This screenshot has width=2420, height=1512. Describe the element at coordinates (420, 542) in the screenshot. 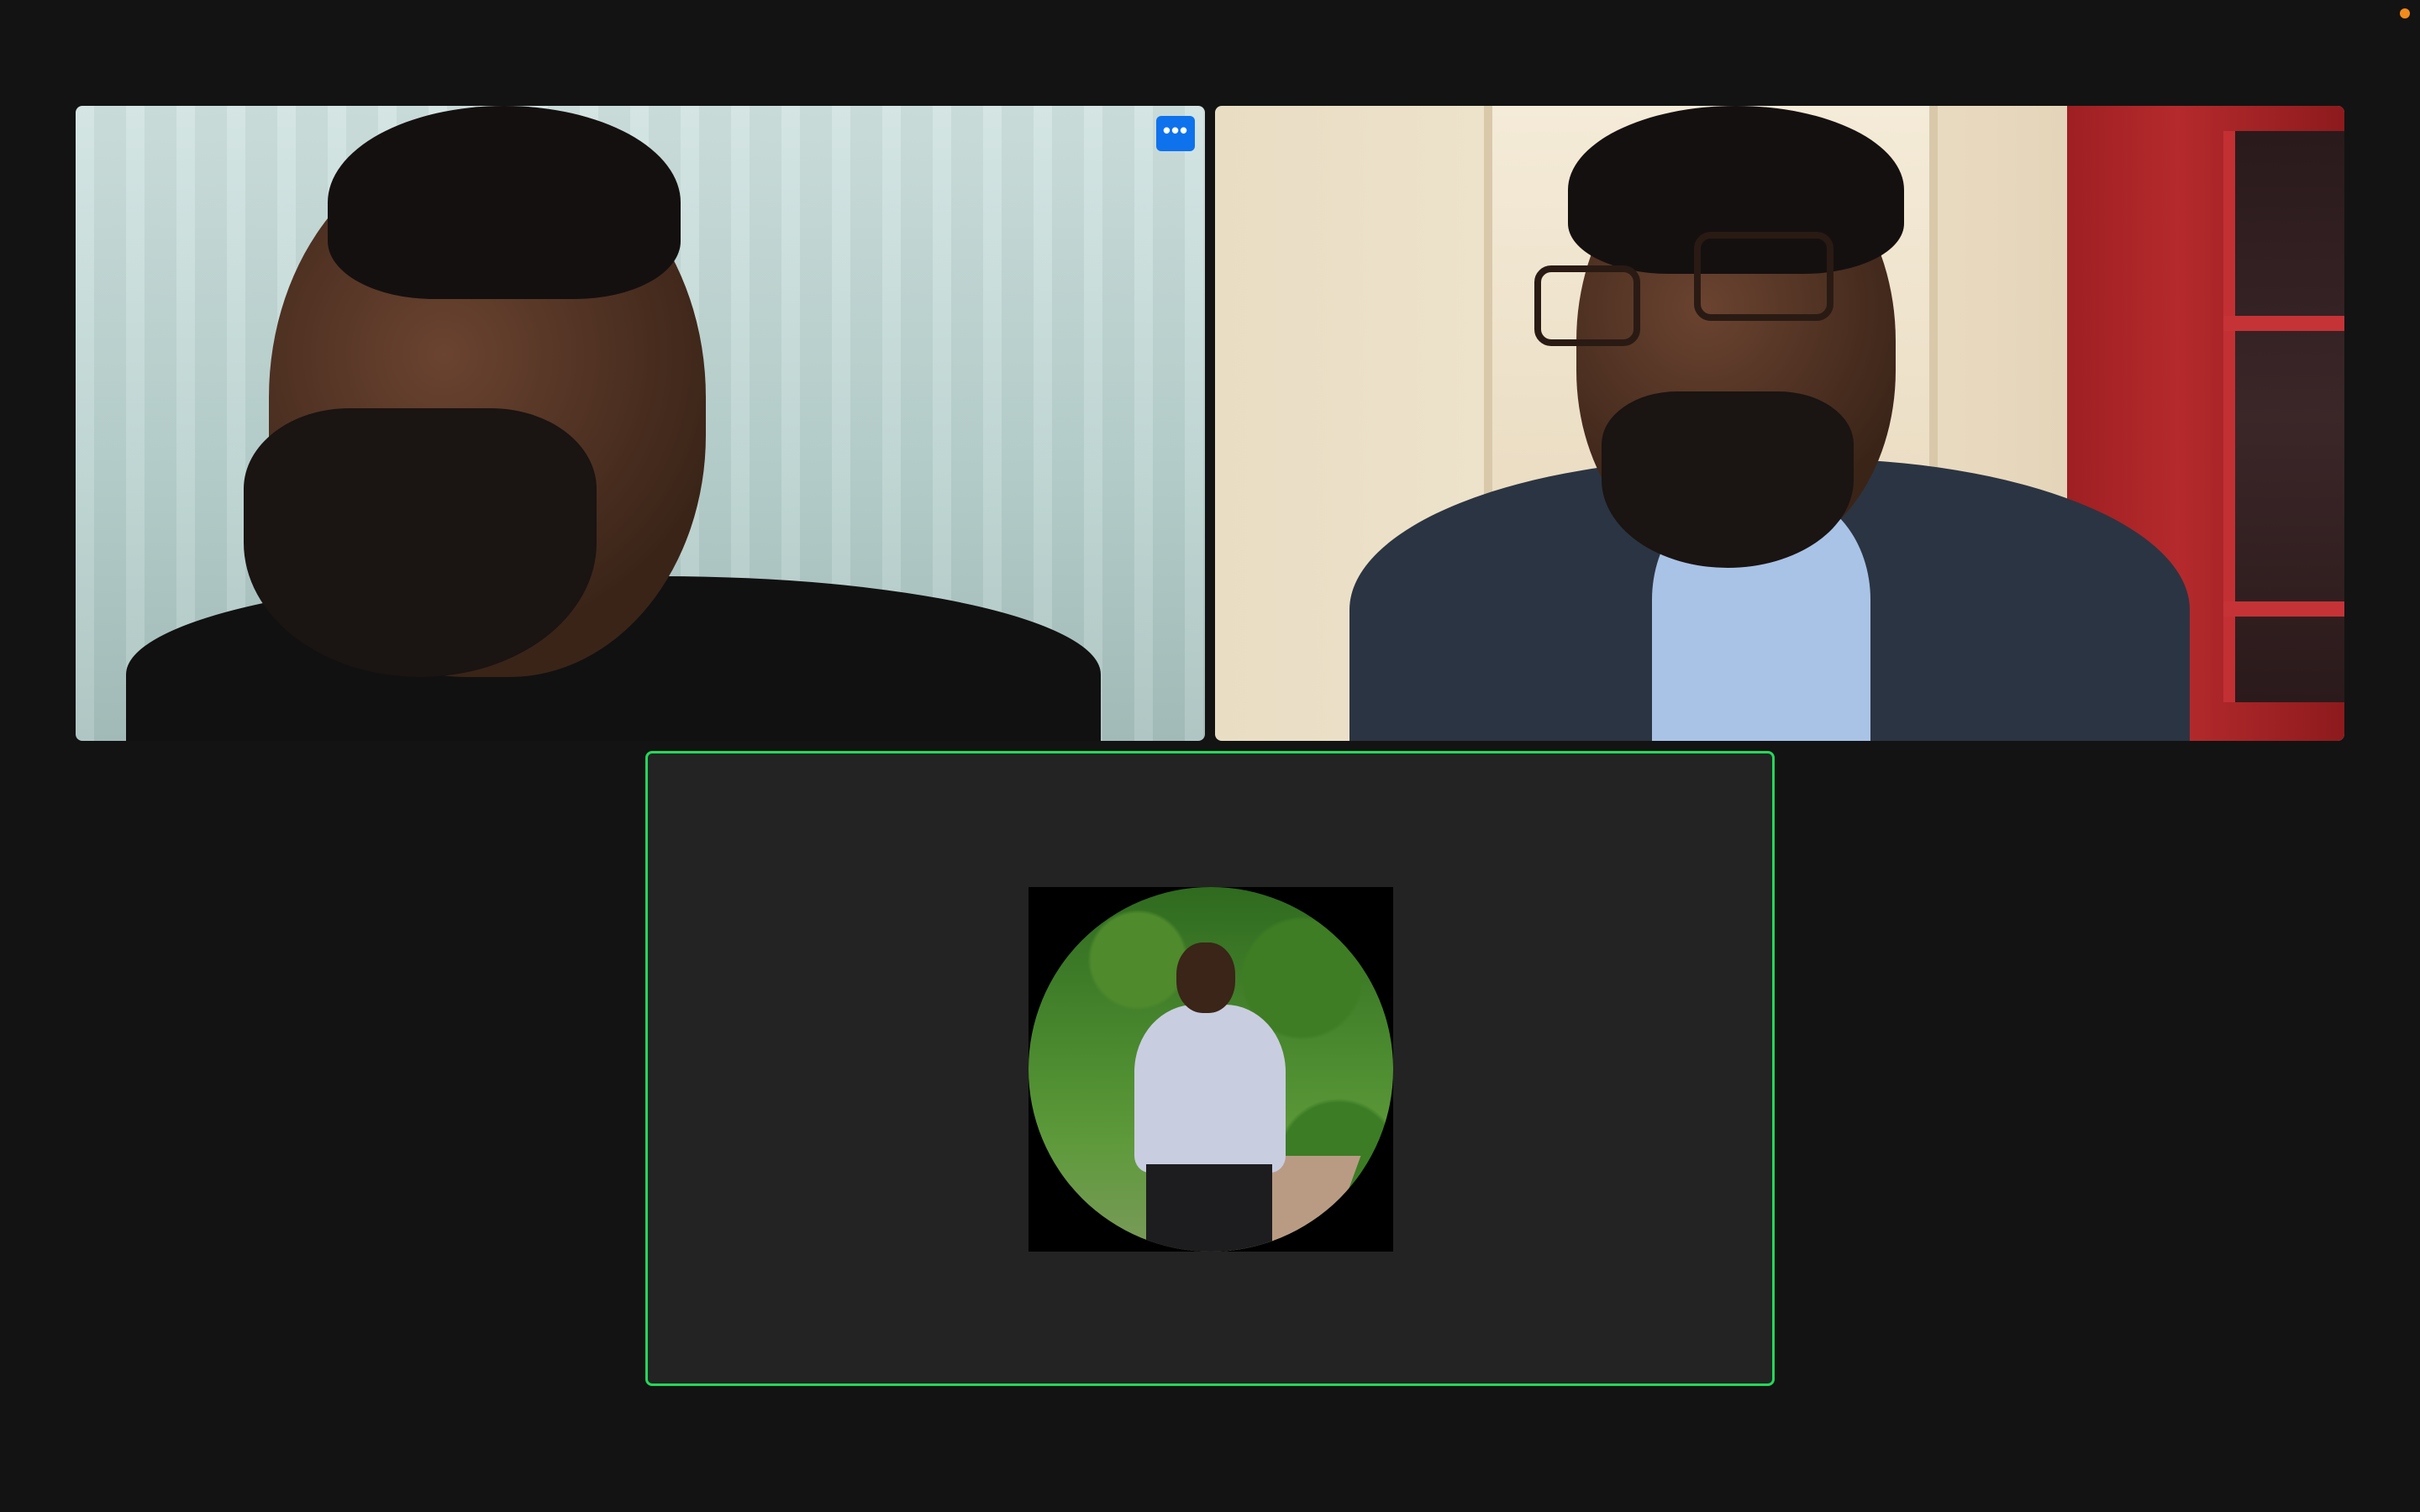

I see `participant-1-beard` at that location.